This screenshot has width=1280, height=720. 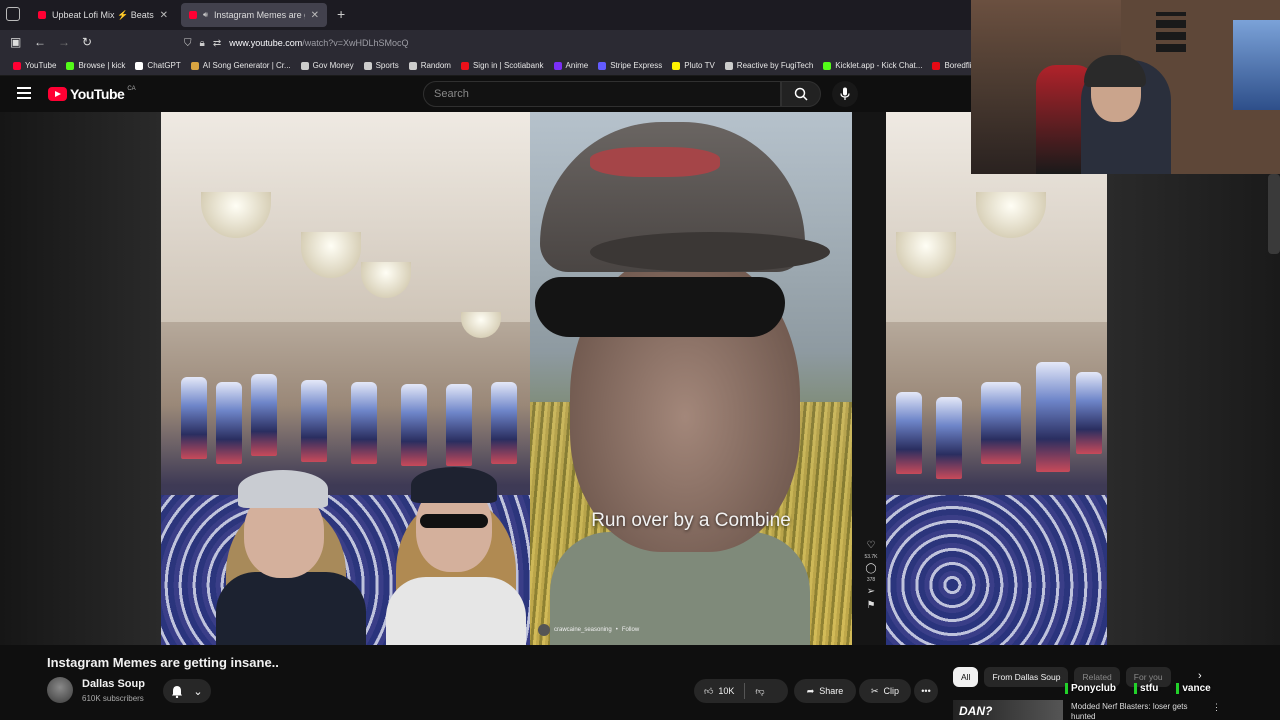 I want to click on bookmark-label: Pluto TV, so click(x=699, y=65).